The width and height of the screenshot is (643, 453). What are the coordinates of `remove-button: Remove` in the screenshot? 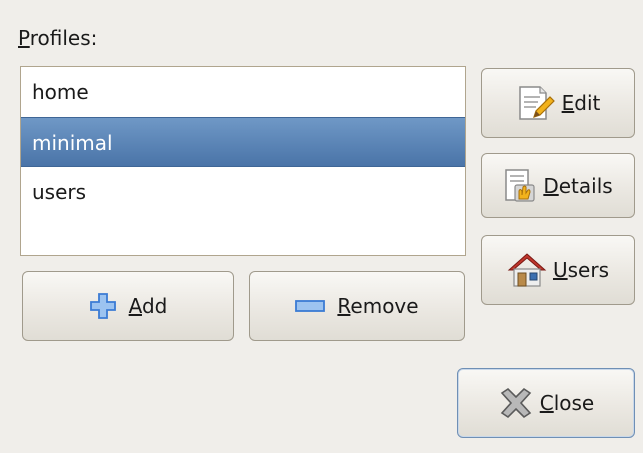 It's located at (357, 306).